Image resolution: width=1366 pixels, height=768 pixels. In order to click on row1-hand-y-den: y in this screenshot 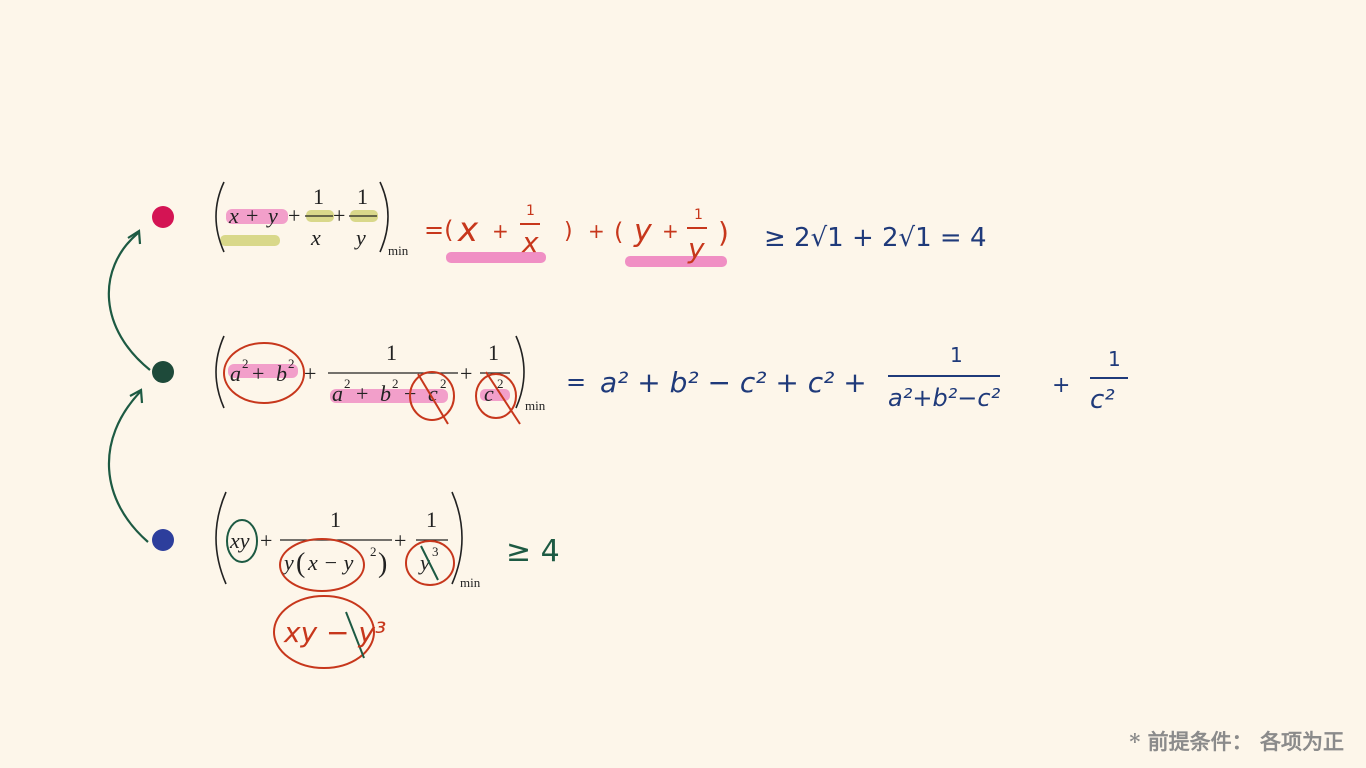, I will do `click(696, 248)`.